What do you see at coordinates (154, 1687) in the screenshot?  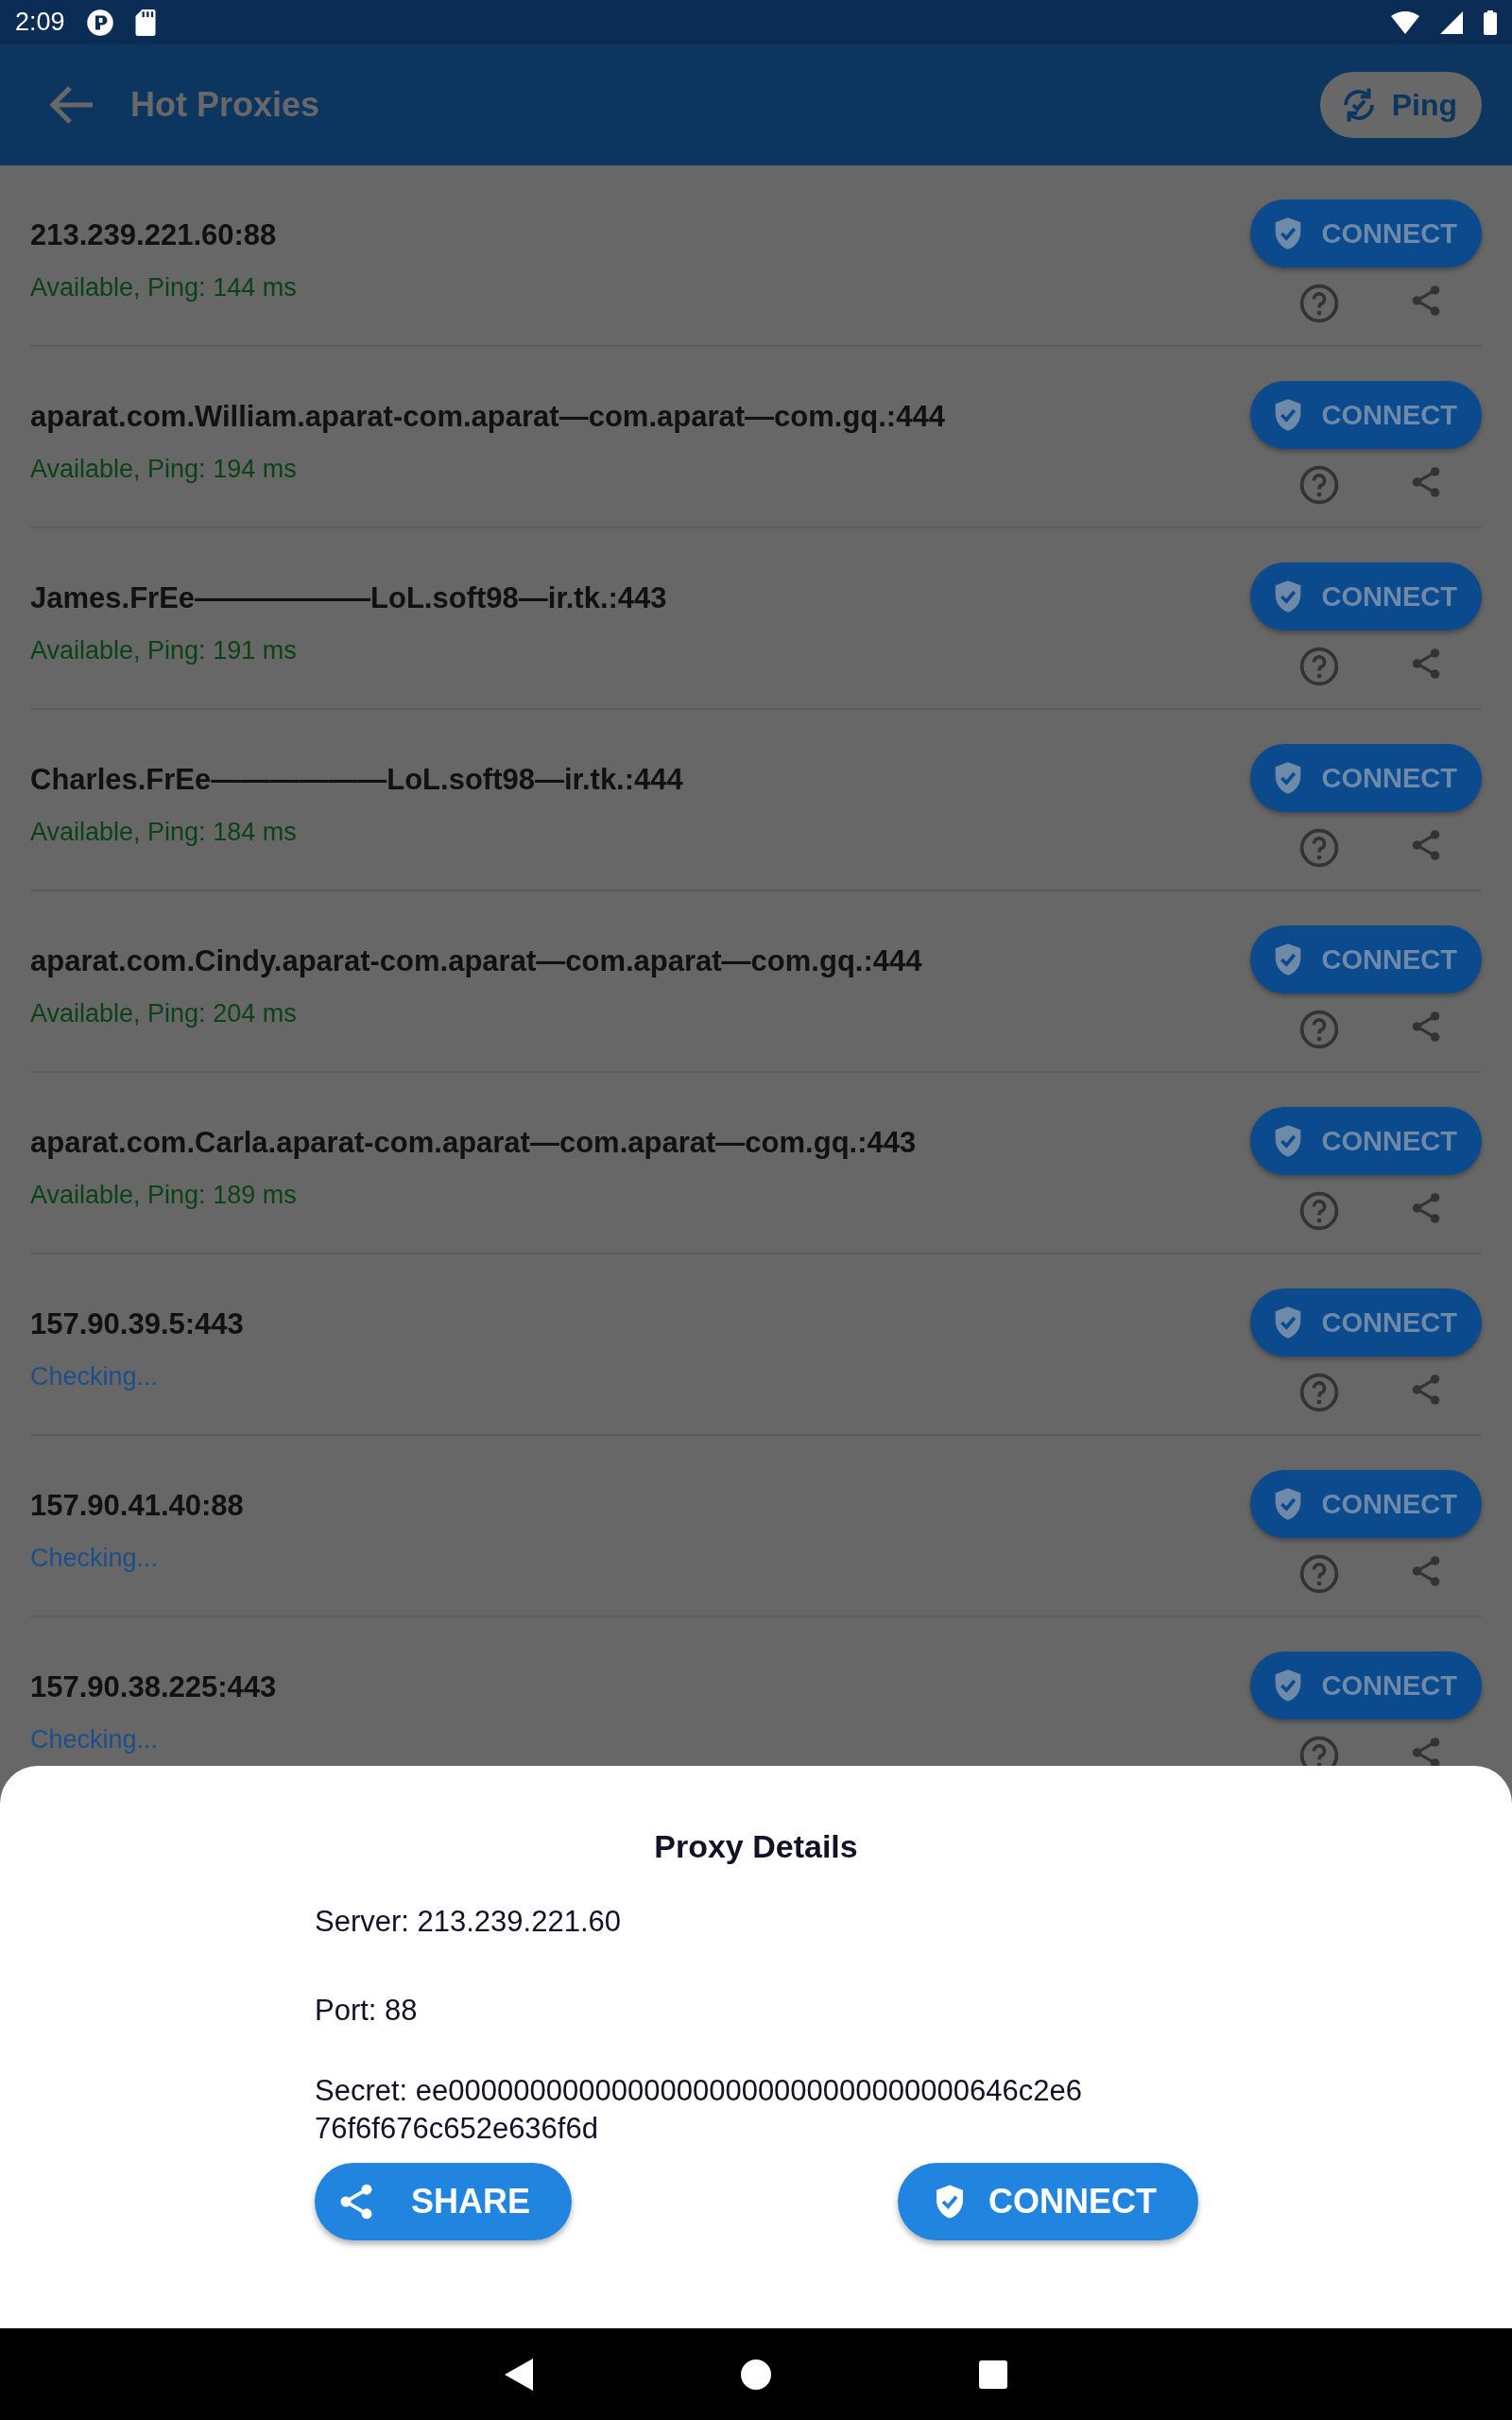 I see `proxy-address: 157.90.38.225:443` at bounding box center [154, 1687].